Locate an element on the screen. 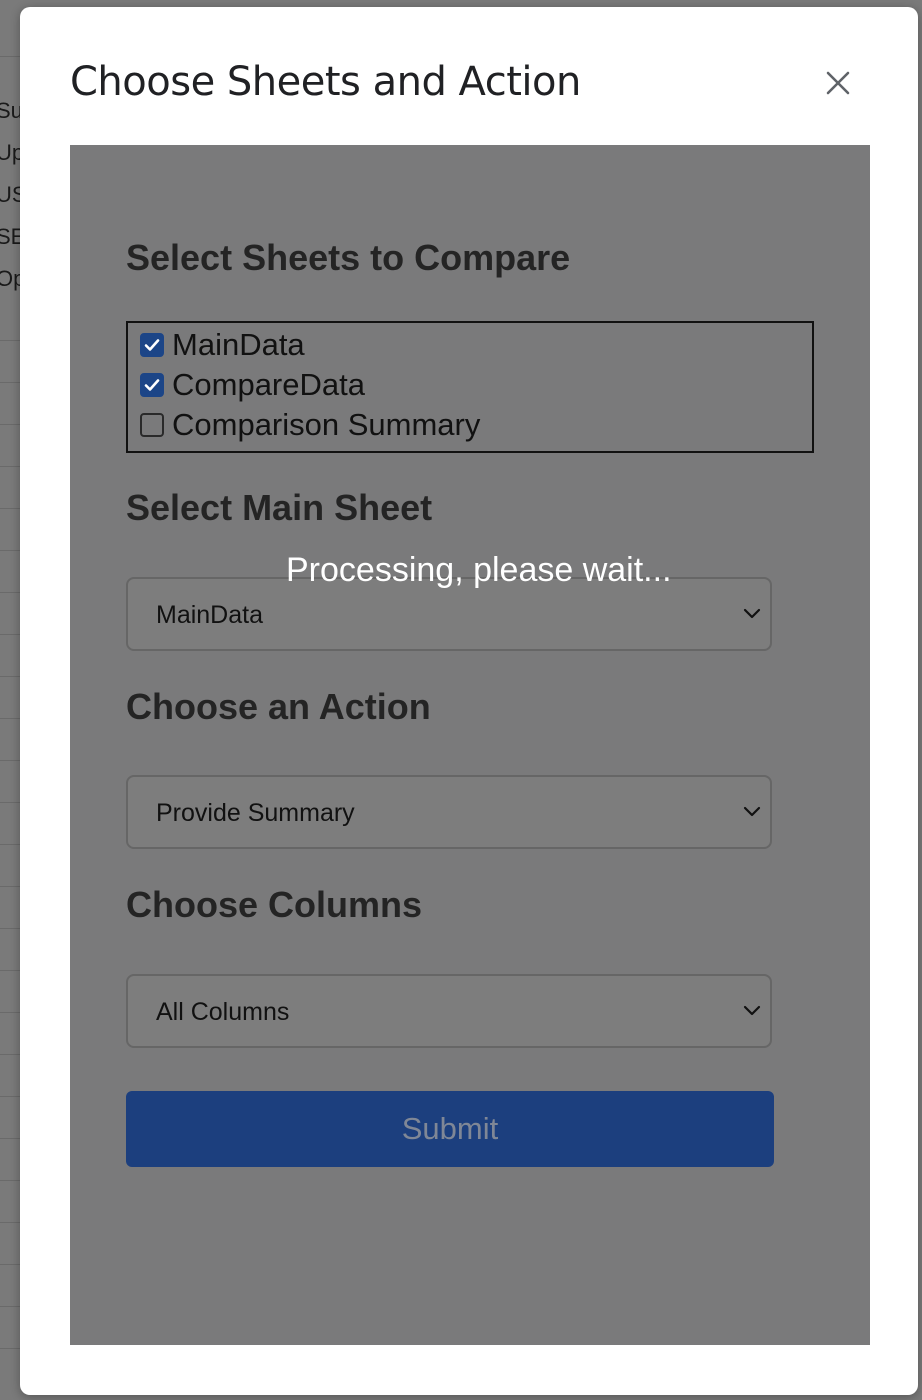  columns-heading: Choose Columns is located at coordinates (274, 904).